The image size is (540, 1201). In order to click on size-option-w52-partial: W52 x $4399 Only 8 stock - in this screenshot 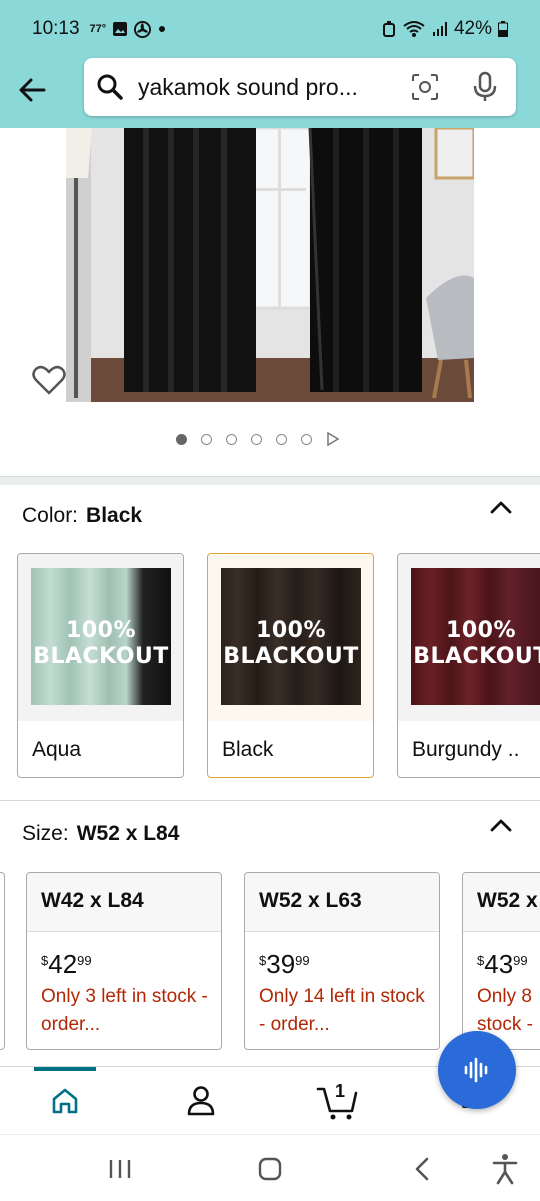, I will do `click(501, 961)`.